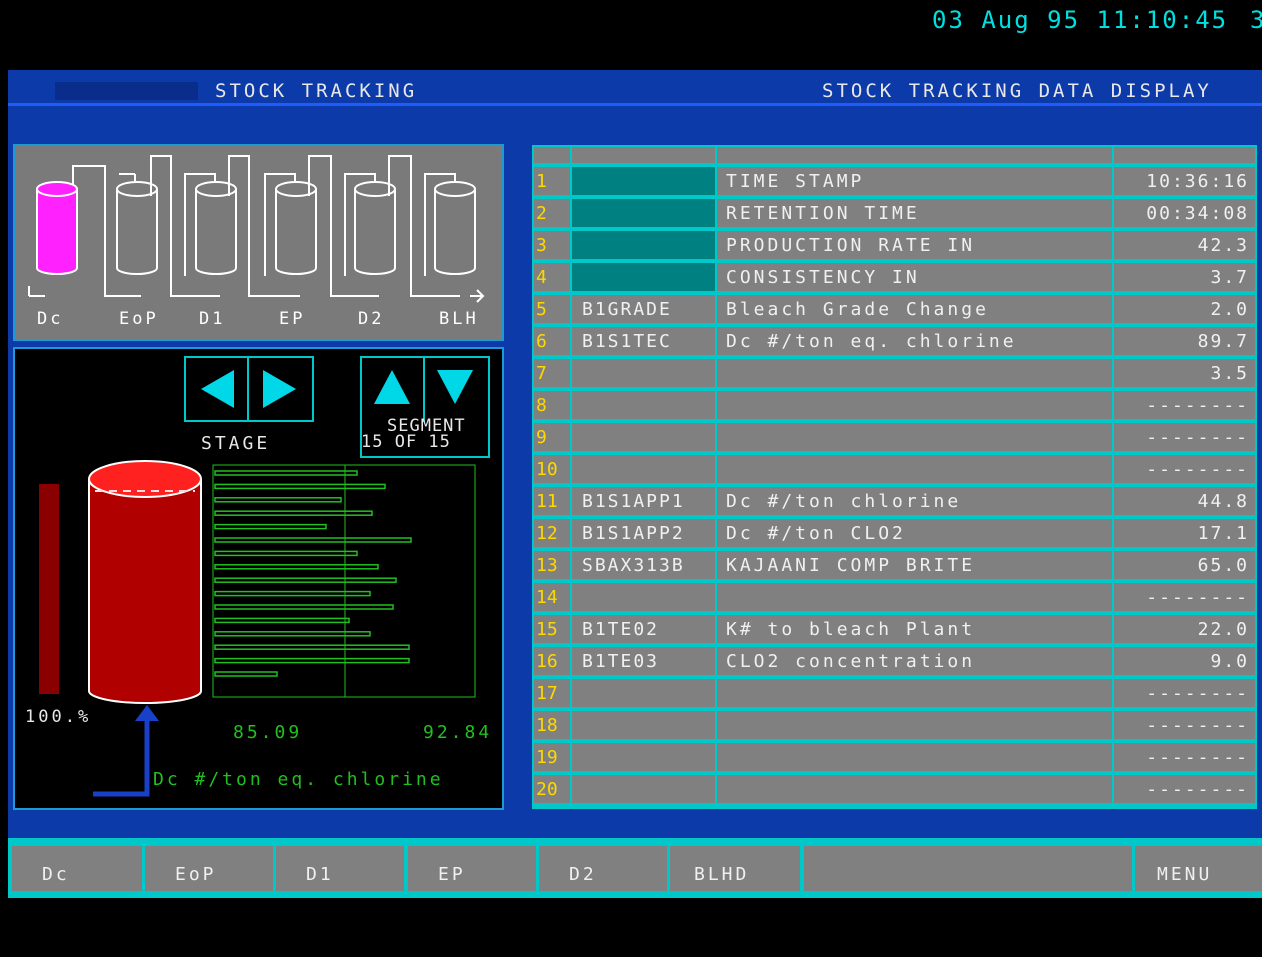 The height and width of the screenshot is (957, 1262). Describe the element at coordinates (552, 725) in the screenshot. I see `row-number: 18` at that location.